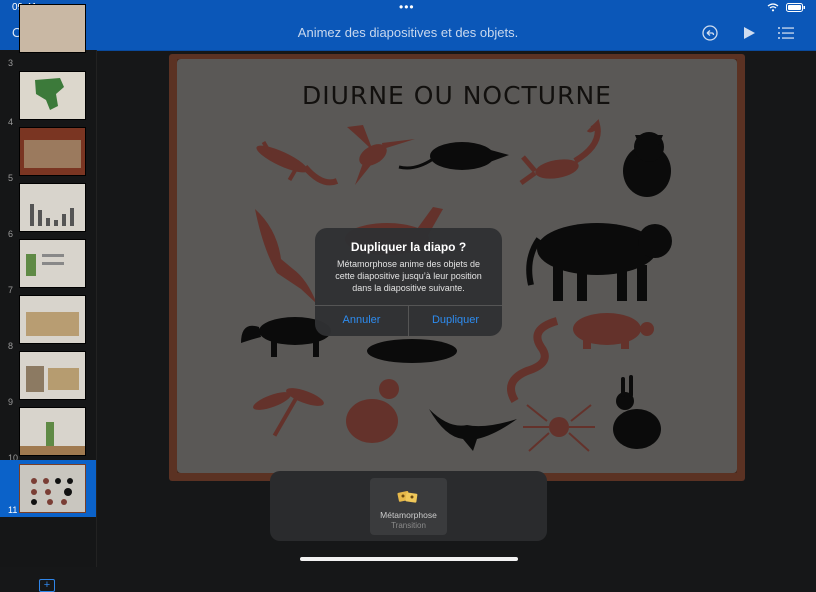 This screenshot has height=592, width=816. I want to click on slide-thumbnail-4: 4, so click(48, 99).